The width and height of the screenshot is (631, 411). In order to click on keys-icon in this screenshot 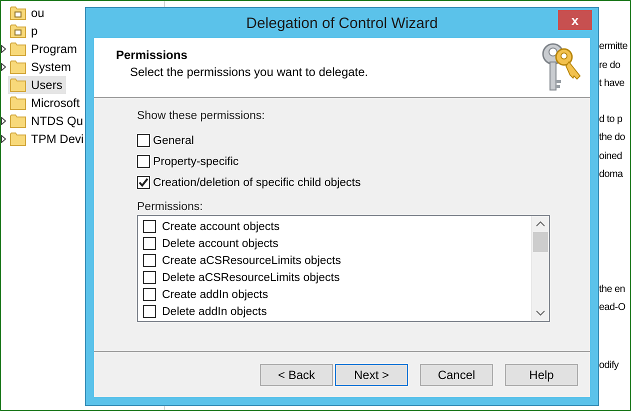, I will do `click(561, 68)`.